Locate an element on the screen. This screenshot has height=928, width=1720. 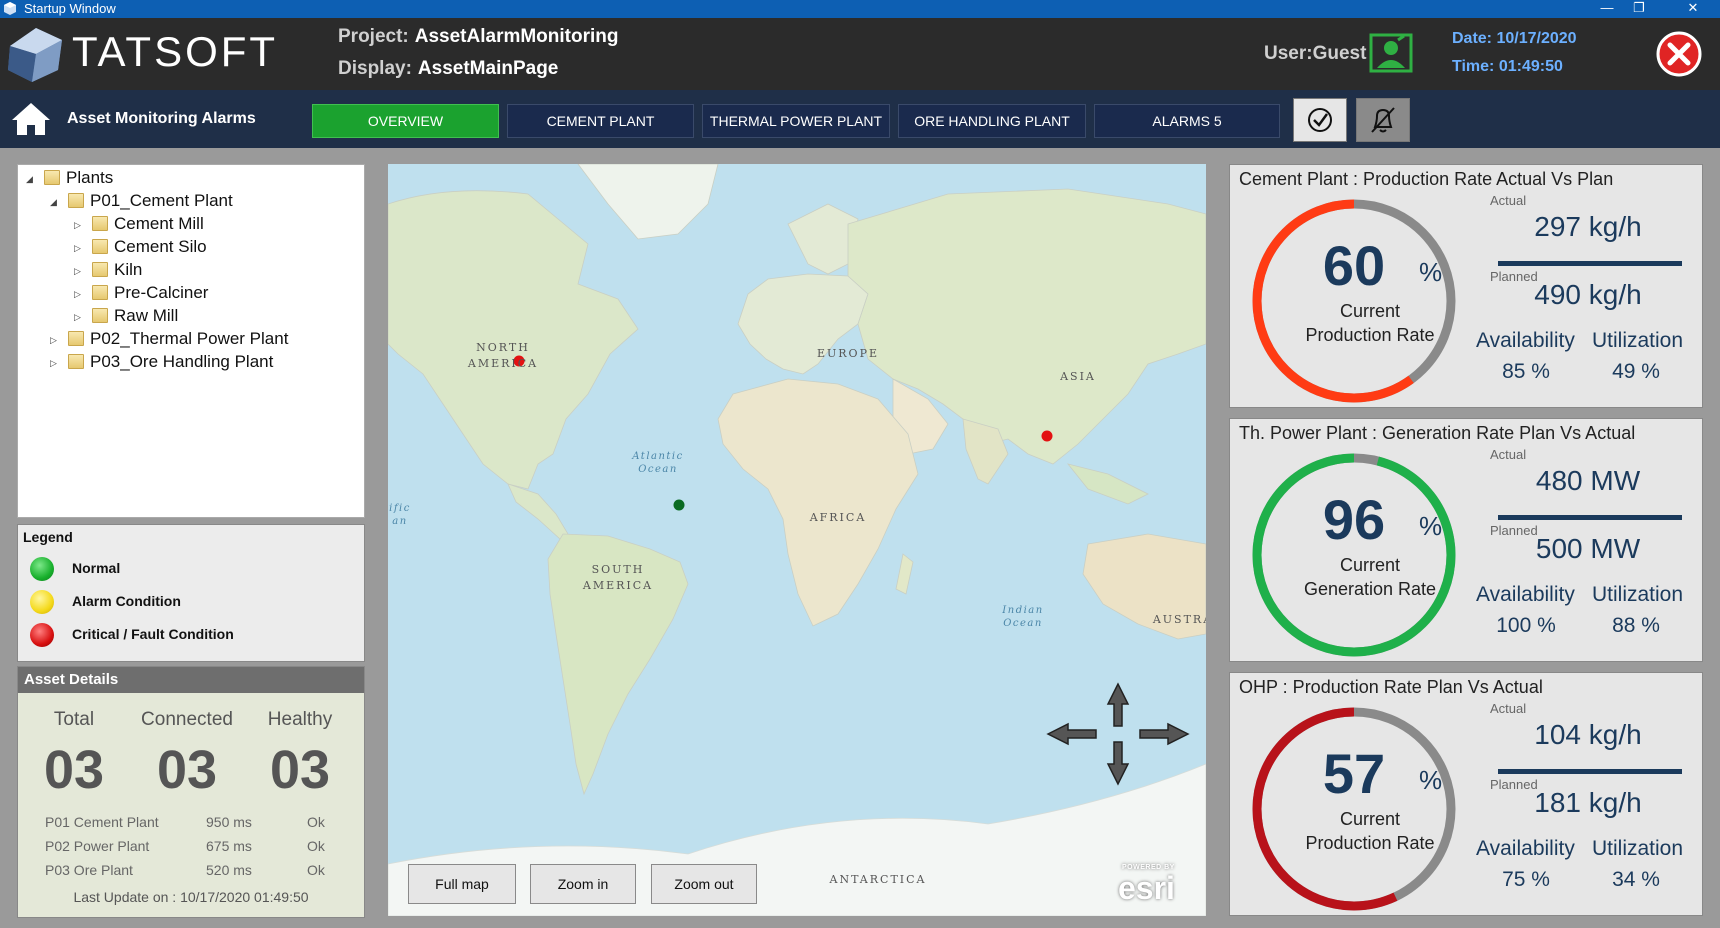
tree-node-cement-mill: ▷ Cement Mill is located at coordinates (139, 224).